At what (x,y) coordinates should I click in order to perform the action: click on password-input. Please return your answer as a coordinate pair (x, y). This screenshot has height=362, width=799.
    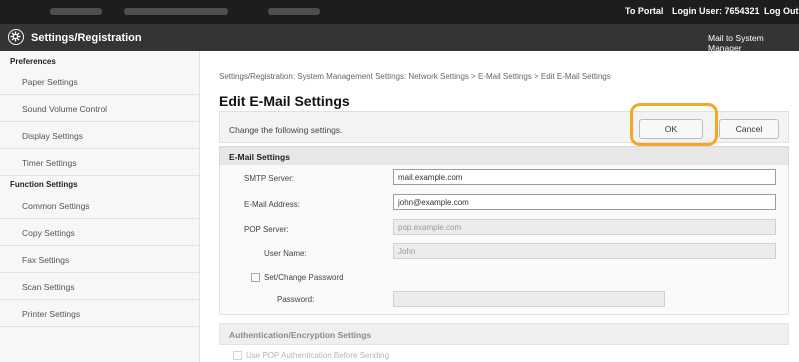
    Looking at the image, I should click on (529, 299).